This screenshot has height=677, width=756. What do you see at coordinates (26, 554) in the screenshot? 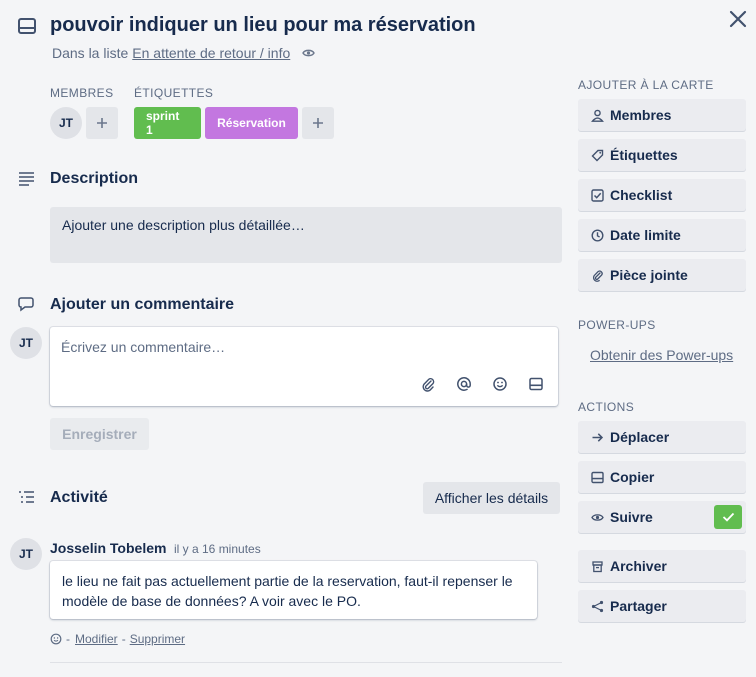
I see `activity-avatar: JT` at bounding box center [26, 554].